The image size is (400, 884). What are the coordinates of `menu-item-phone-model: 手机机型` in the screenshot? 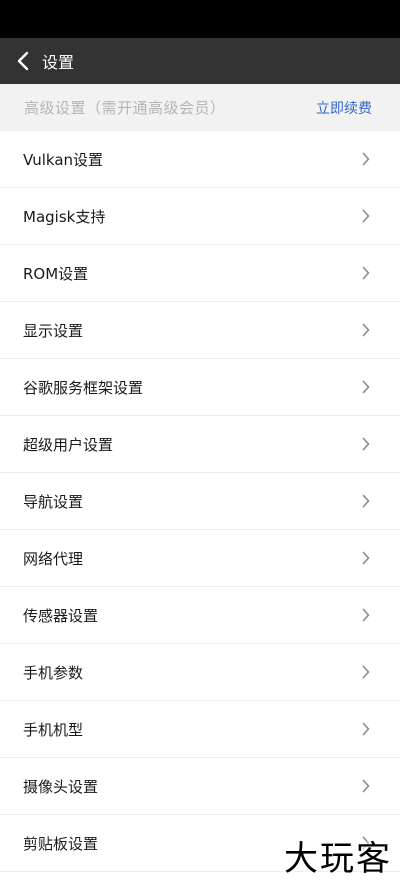 It's located at (200, 729).